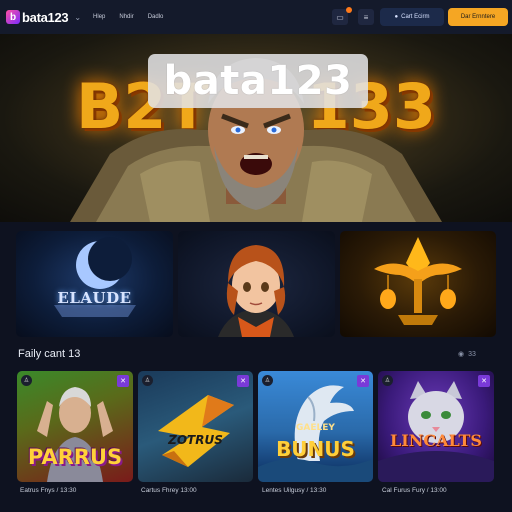 The height and width of the screenshot is (512, 512). I want to click on card-title: PARRUS, so click(75, 457).